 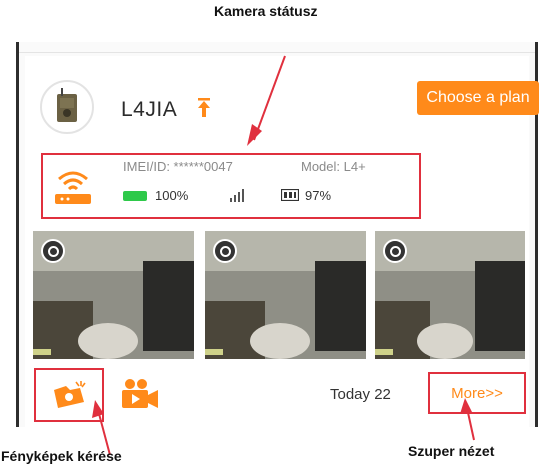 What do you see at coordinates (277, 52) in the screenshot?
I see `top-divider` at bounding box center [277, 52].